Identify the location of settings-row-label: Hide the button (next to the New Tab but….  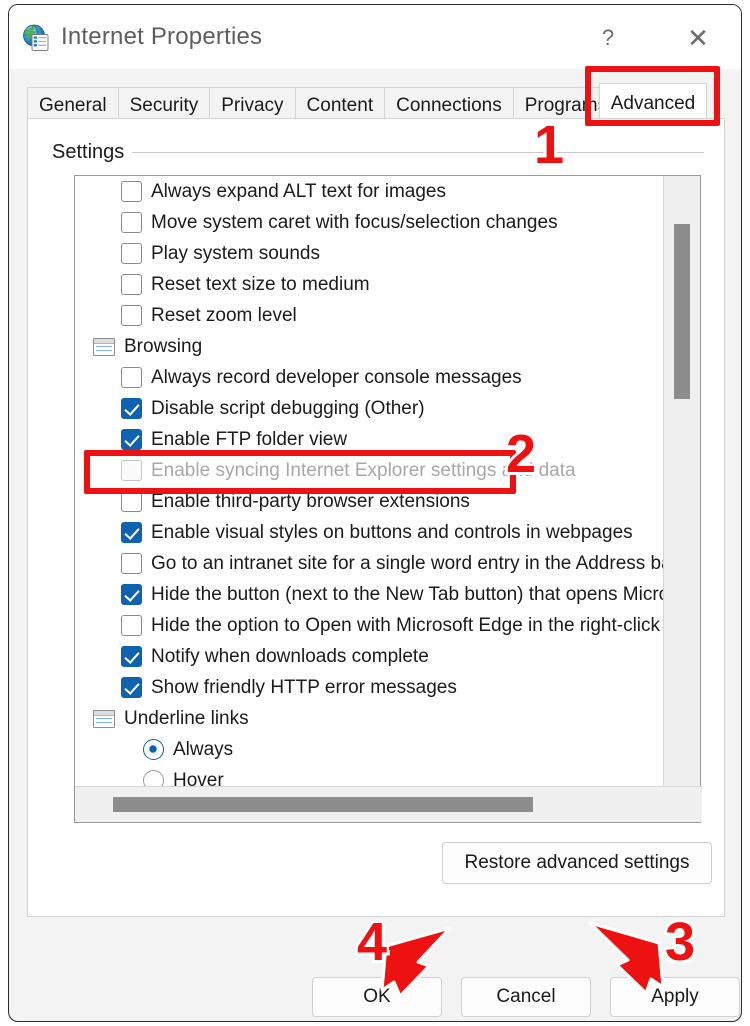
(407, 594).